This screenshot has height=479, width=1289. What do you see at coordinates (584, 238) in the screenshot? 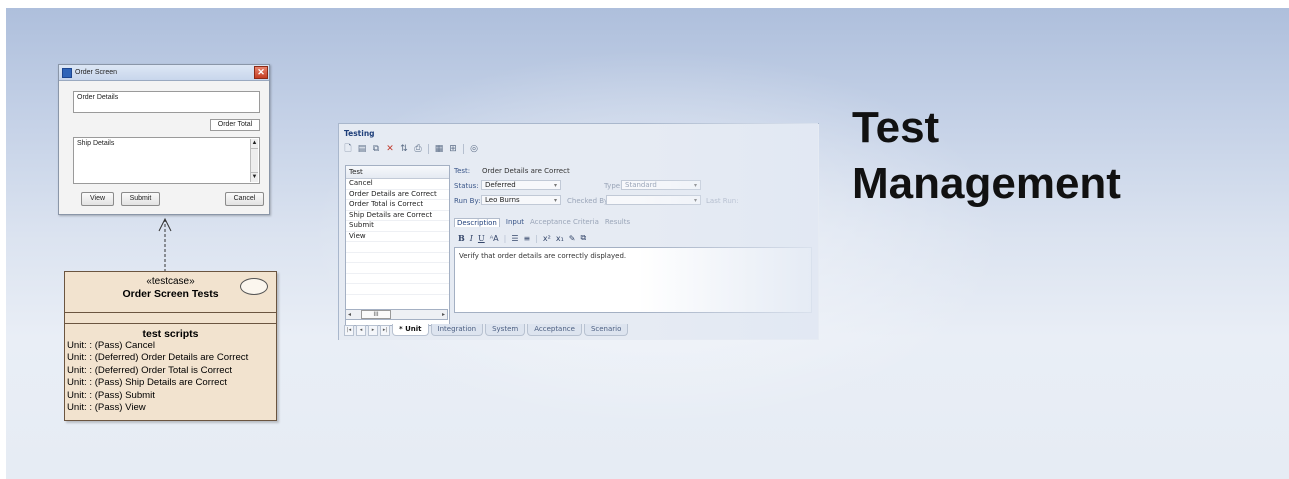
I see `insert-icon: ⧉` at bounding box center [584, 238].